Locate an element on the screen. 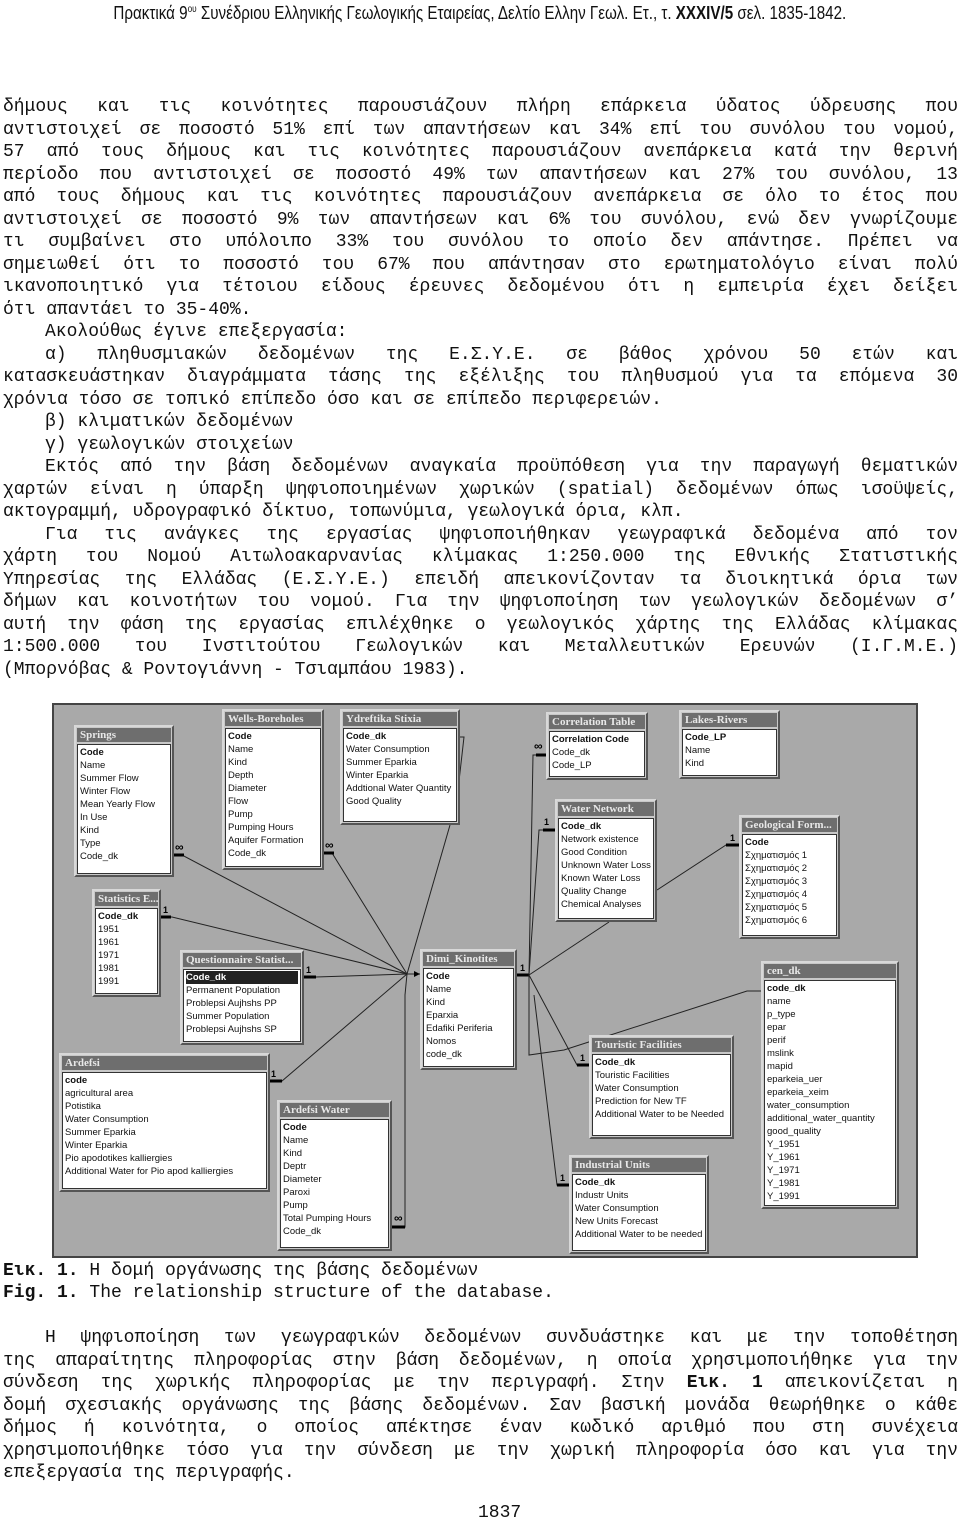 The image size is (960, 1524). field: Network existence is located at coordinates (606, 839).